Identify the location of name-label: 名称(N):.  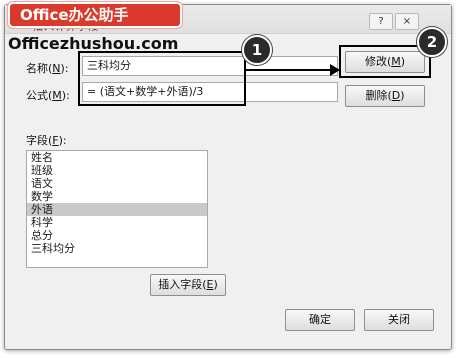
(47, 68).